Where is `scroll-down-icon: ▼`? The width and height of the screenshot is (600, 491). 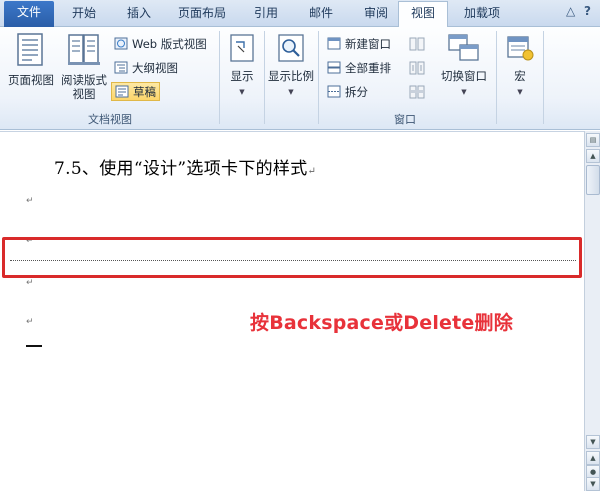
scroll-down-icon: ▼ is located at coordinates (593, 442).